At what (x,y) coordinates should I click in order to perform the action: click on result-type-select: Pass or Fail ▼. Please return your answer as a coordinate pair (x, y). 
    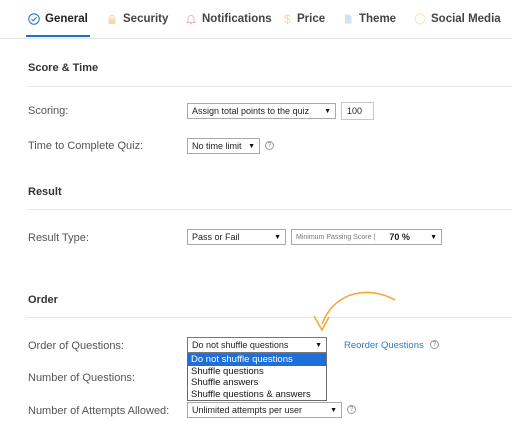
    Looking at the image, I should click on (236, 237).